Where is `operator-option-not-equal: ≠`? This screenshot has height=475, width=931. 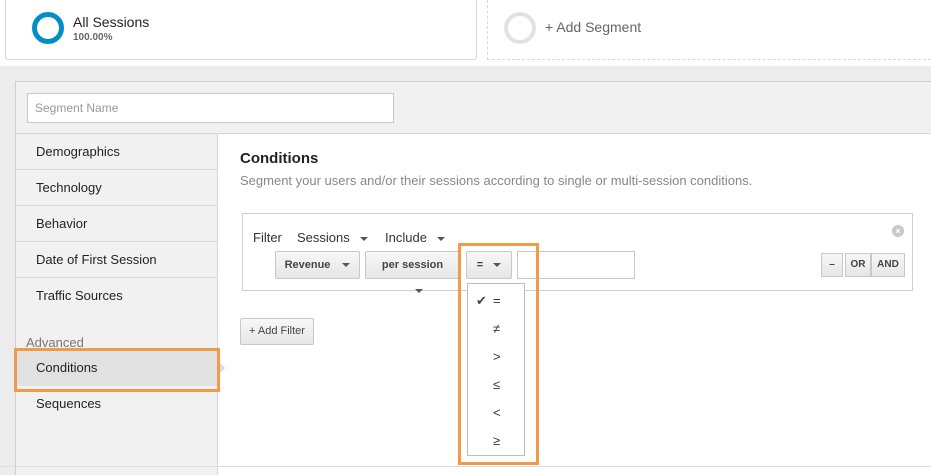
operator-option-not-equal: ≠ is located at coordinates (496, 329).